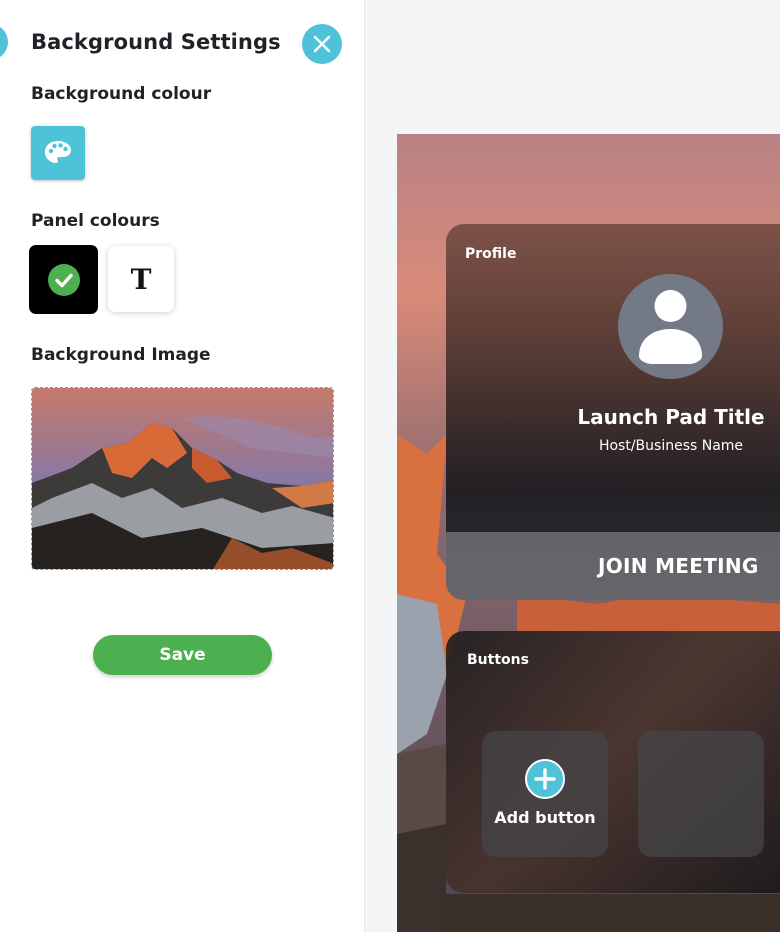 This screenshot has height=932, width=780. What do you see at coordinates (491, 254) in the screenshot?
I see `profile-section-label: Profile` at bounding box center [491, 254].